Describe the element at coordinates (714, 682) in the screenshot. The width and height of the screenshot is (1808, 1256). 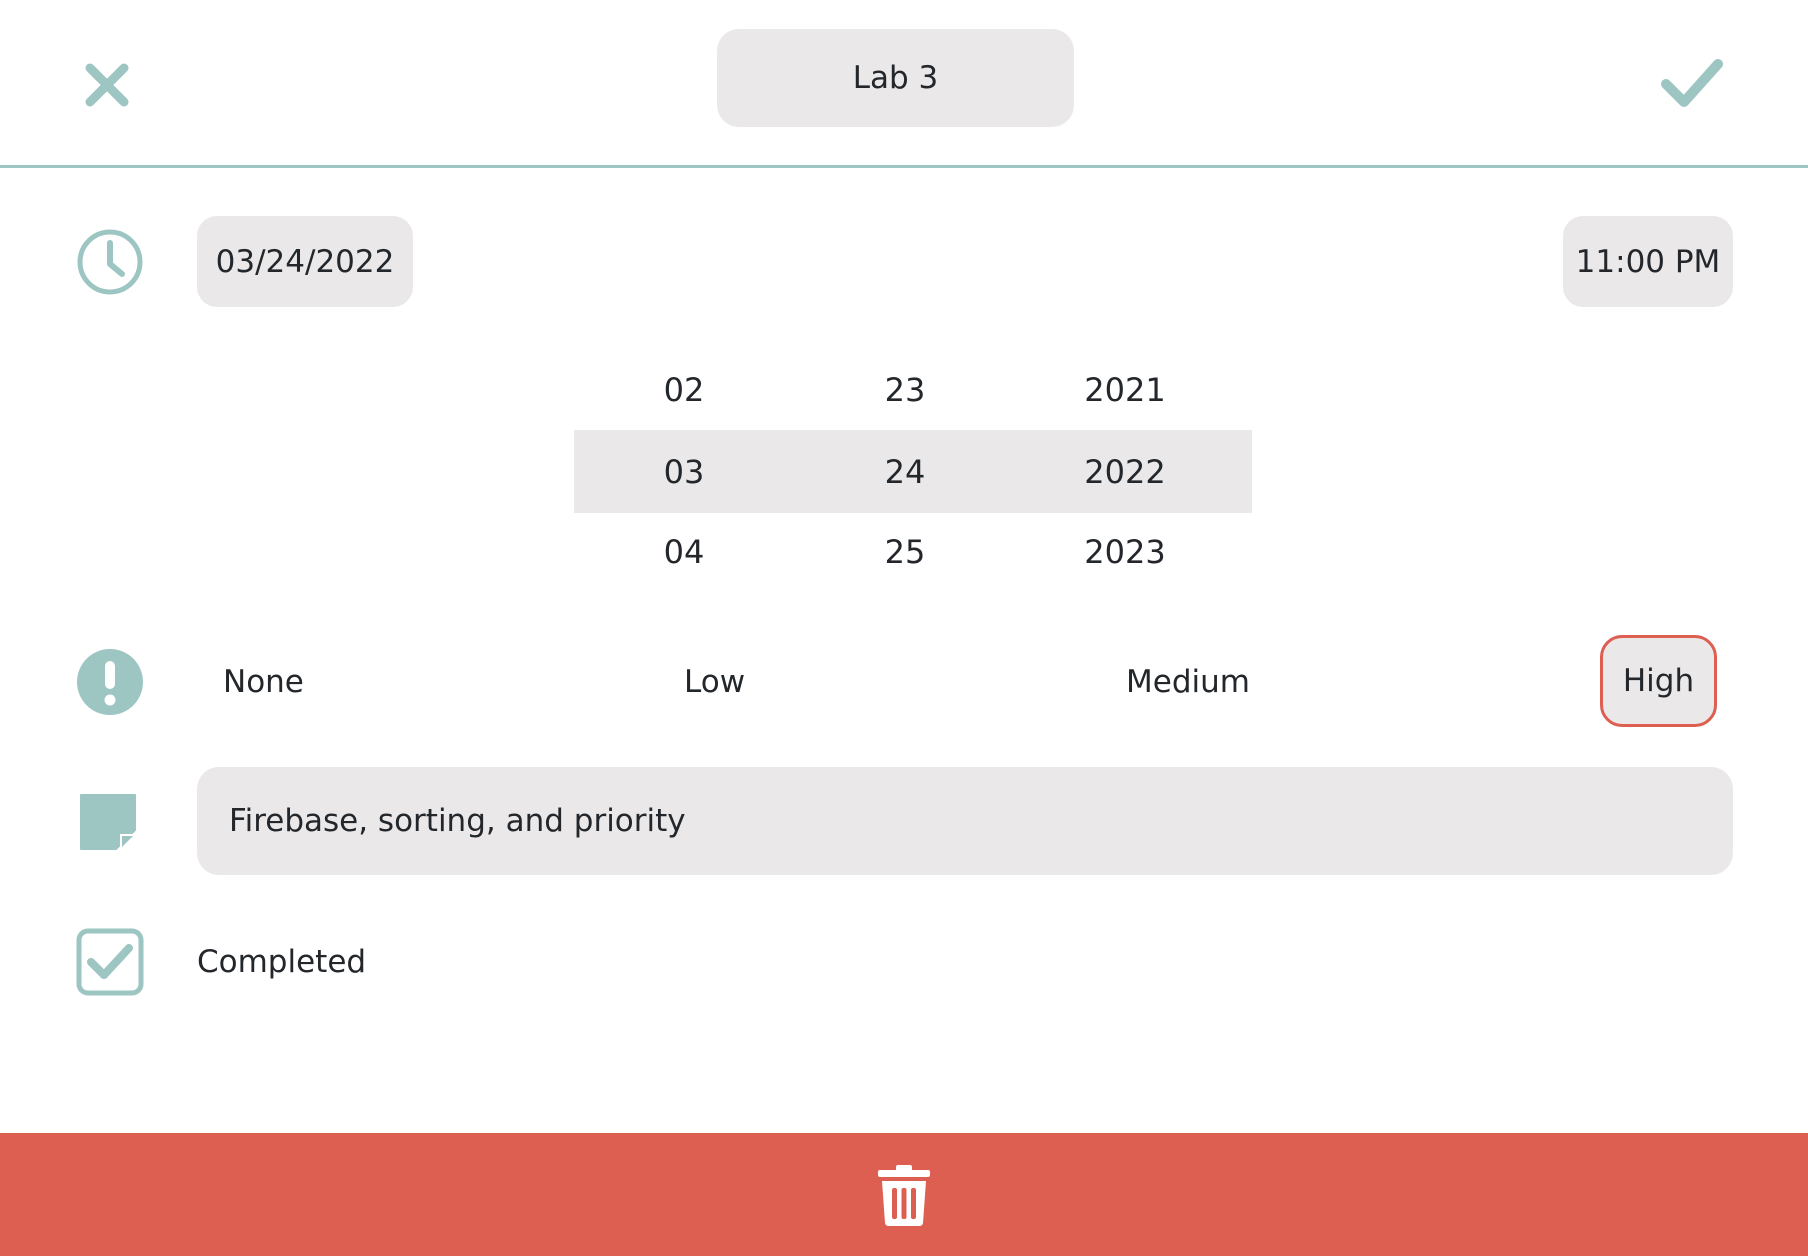
I see `priority-low-option: Low` at that location.